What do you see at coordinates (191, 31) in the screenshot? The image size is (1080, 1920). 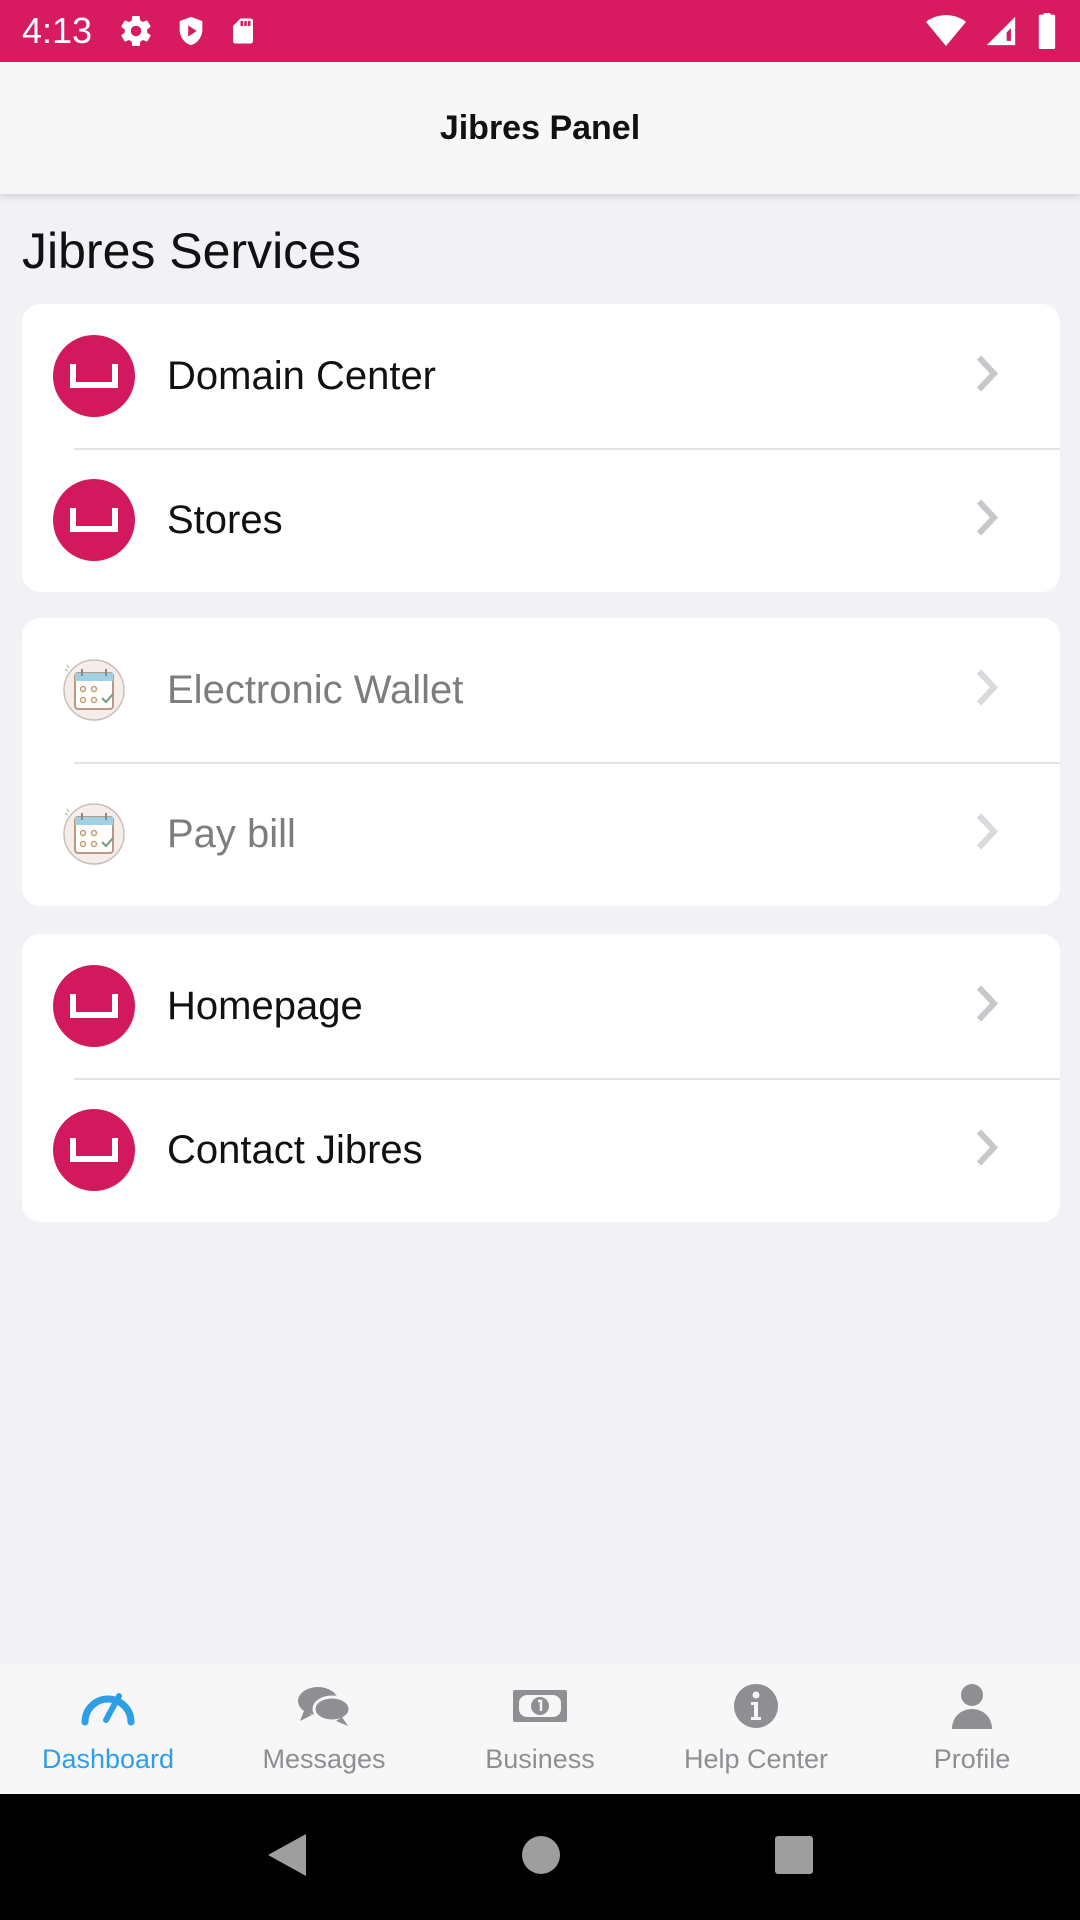 I see `shield-play-icon` at bounding box center [191, 31].